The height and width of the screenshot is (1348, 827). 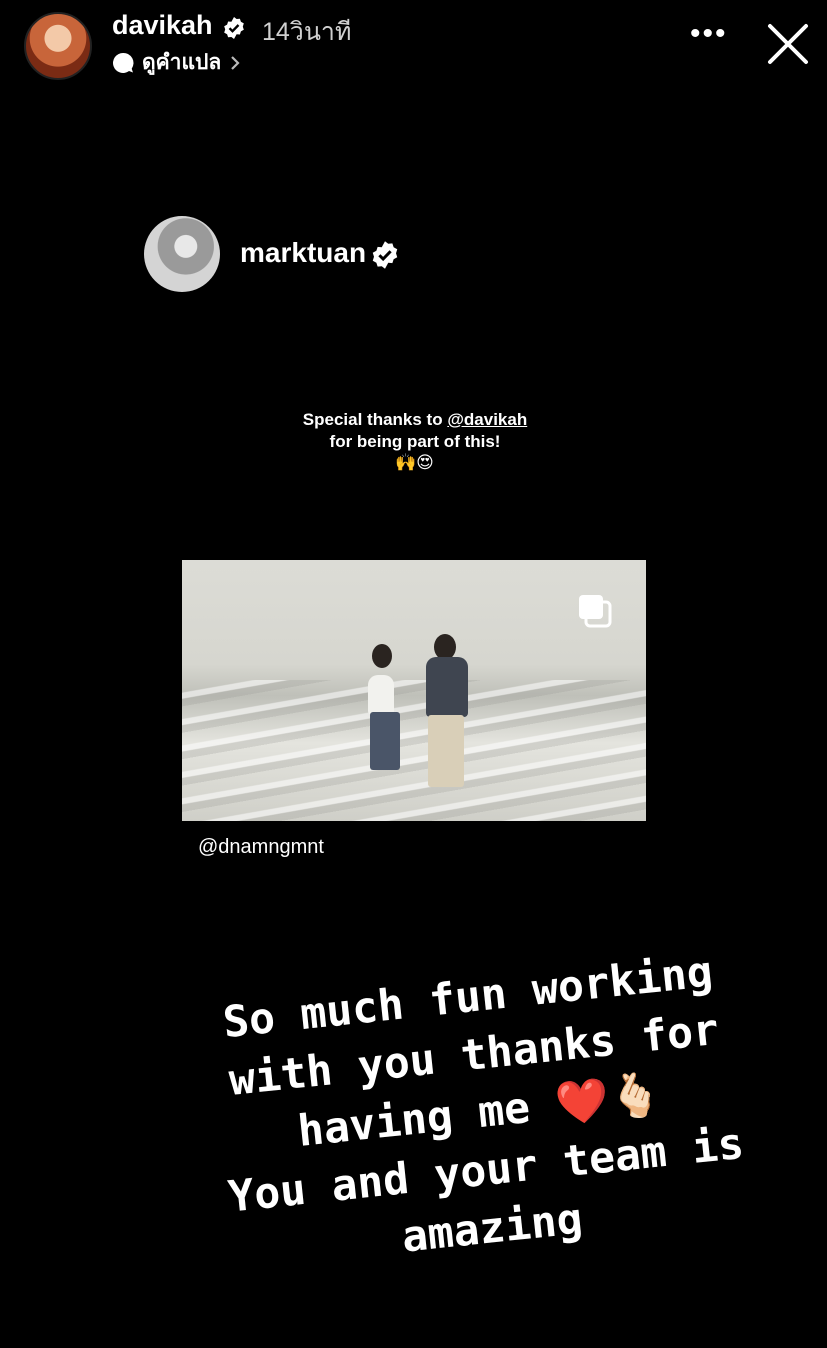 I want to click on profile-avatar, so click(x=58, y=46).